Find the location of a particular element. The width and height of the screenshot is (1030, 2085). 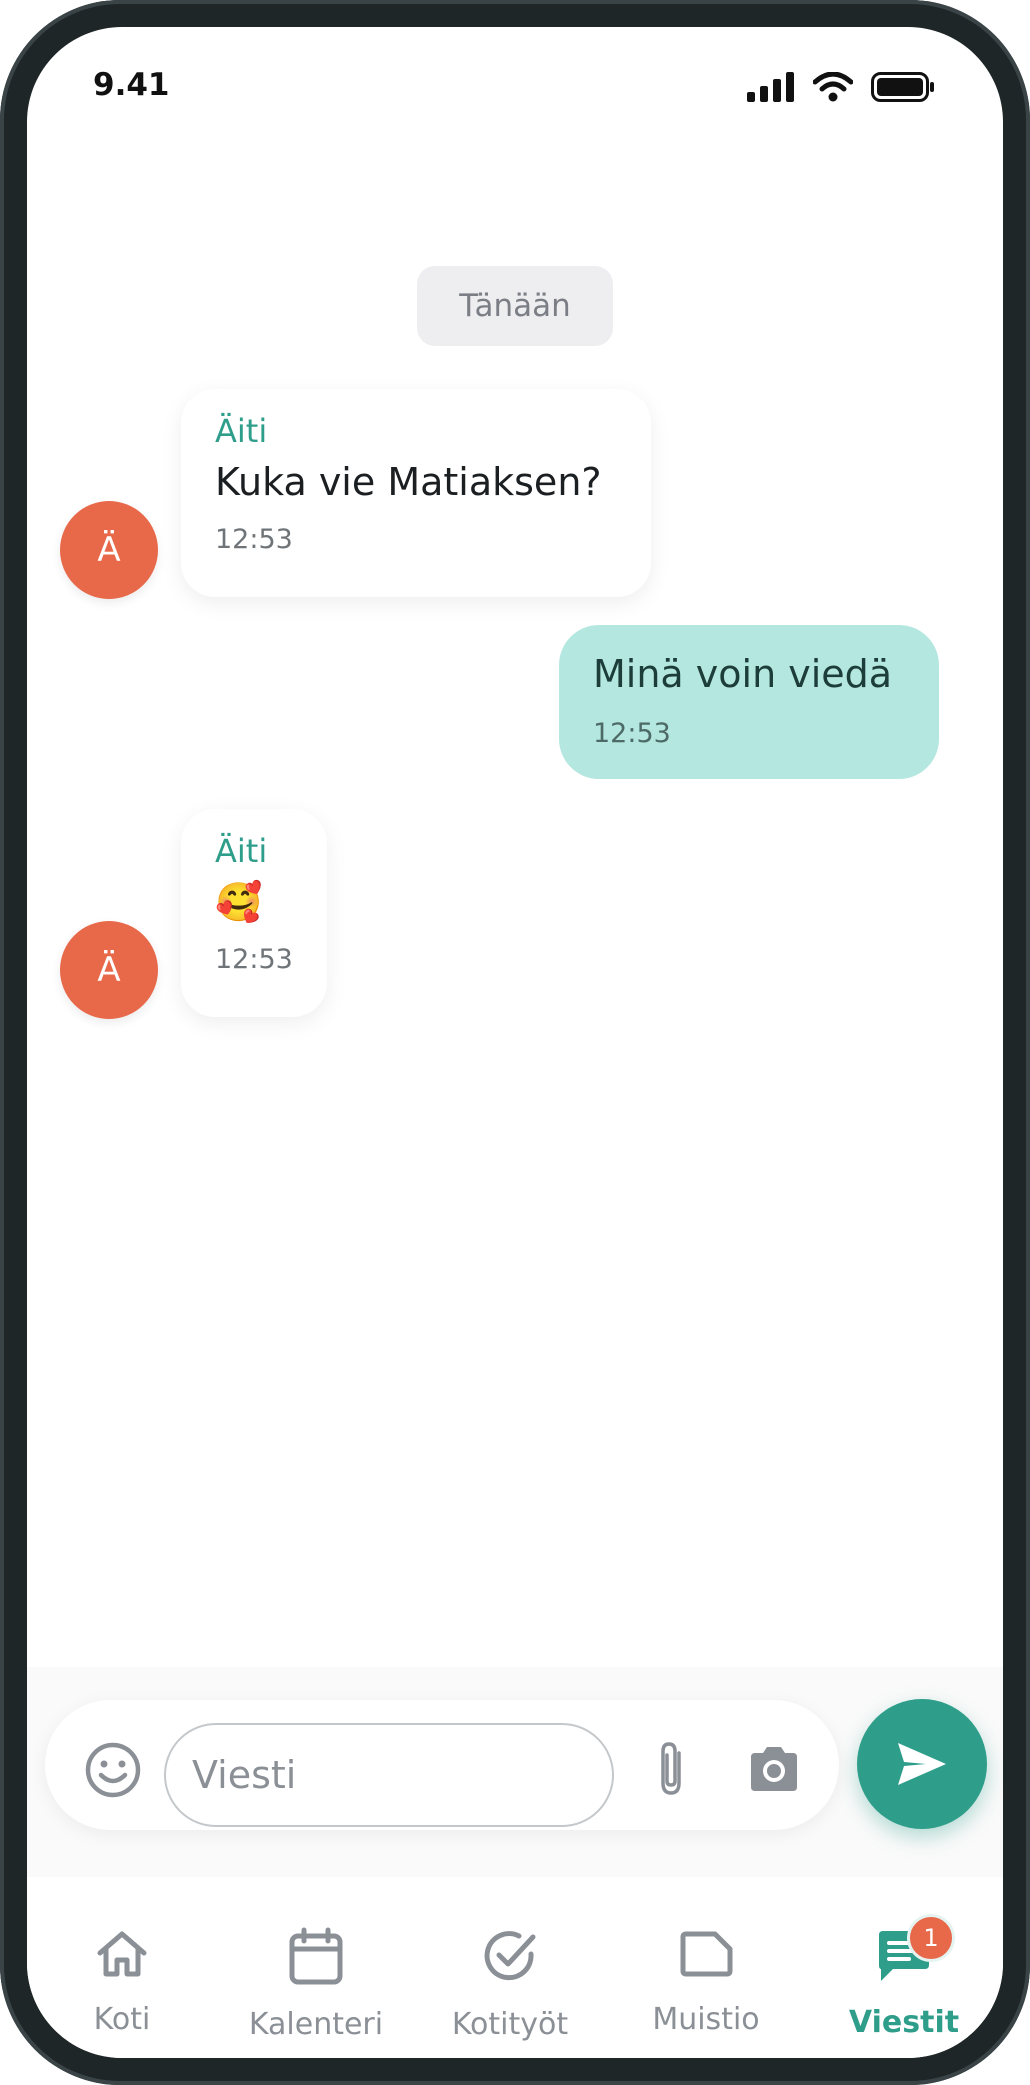

incoming-message: Äiti Kuka vie Matiaksen? 12:53 is located at coordinates (416, 493).